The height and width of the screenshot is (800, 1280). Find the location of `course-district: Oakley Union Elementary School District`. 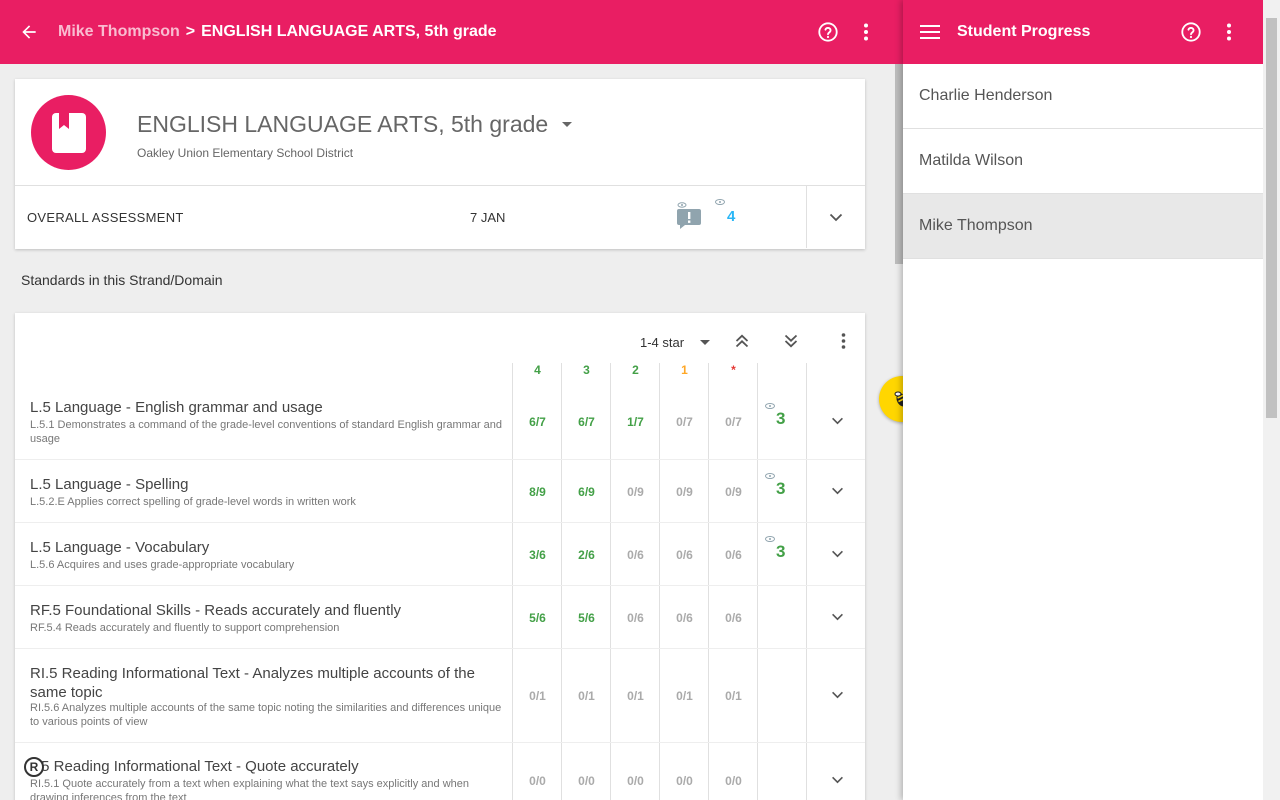

course-district: Oakley Union Elementary School District is located at coordinates (245, 153).